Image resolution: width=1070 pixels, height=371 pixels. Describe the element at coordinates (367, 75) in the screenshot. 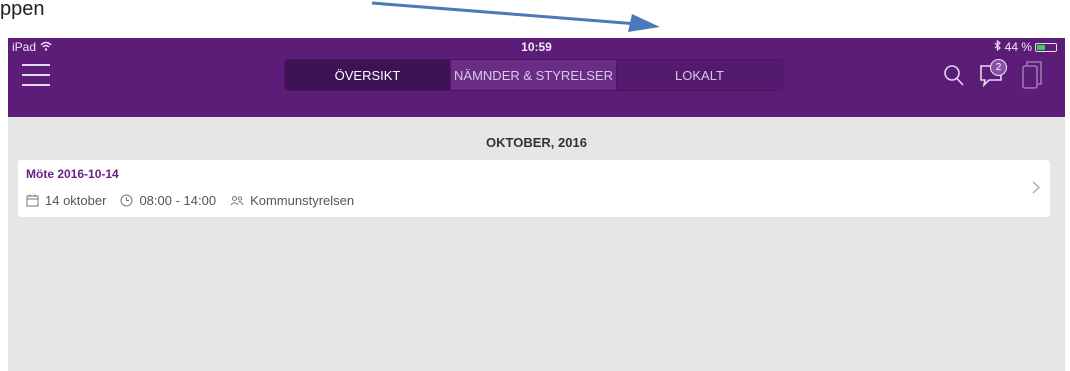

I see `tab-oversikt: ÖVERSIKT` at that location.